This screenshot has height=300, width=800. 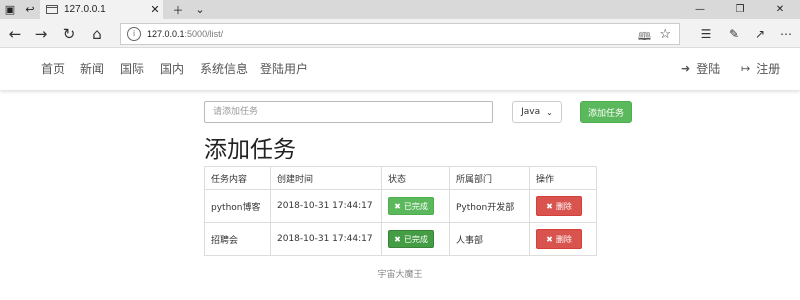 I want to click on tab-title: 127.0.0.1, so click(x=85, y=9).